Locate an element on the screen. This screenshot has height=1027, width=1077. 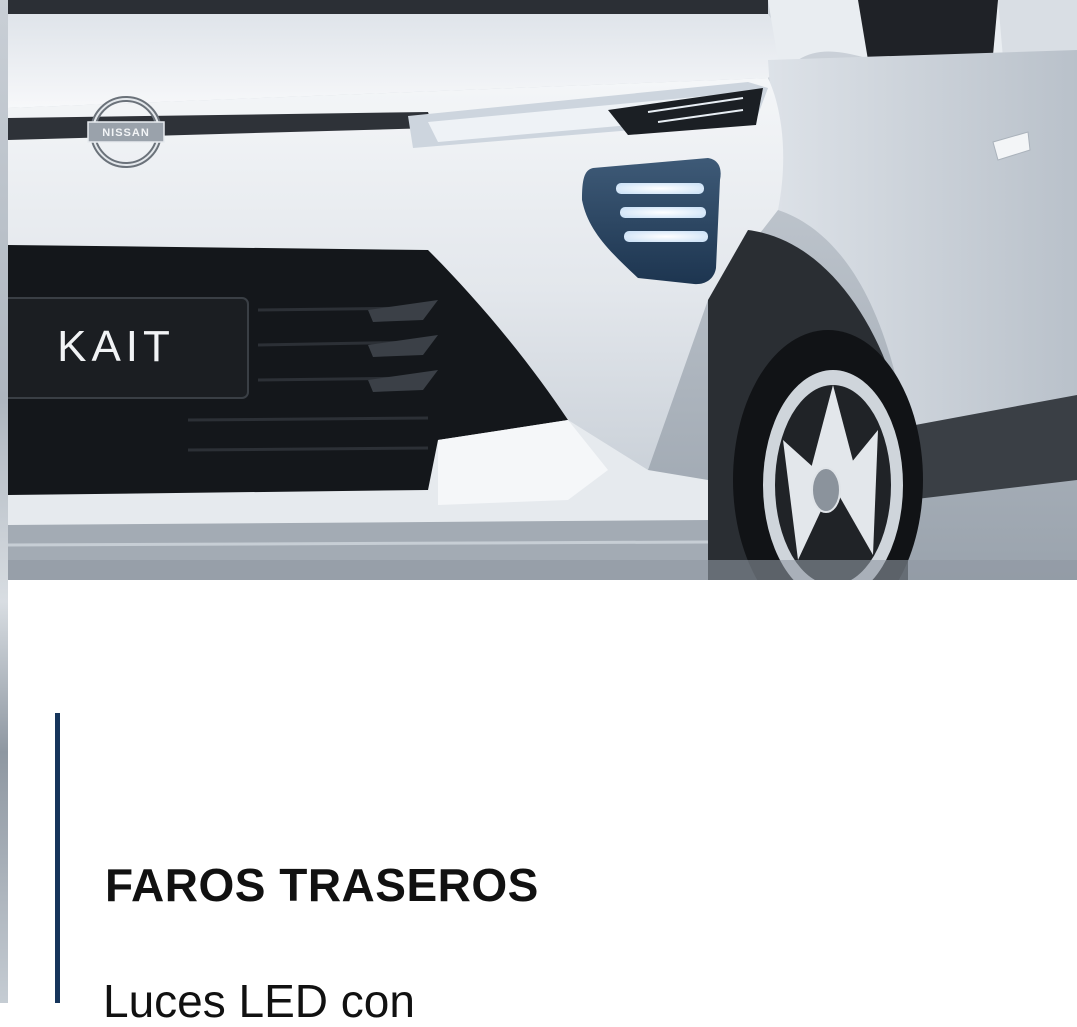
feature-title: FAROS TRASEROS is located at coordinates (322, 885).